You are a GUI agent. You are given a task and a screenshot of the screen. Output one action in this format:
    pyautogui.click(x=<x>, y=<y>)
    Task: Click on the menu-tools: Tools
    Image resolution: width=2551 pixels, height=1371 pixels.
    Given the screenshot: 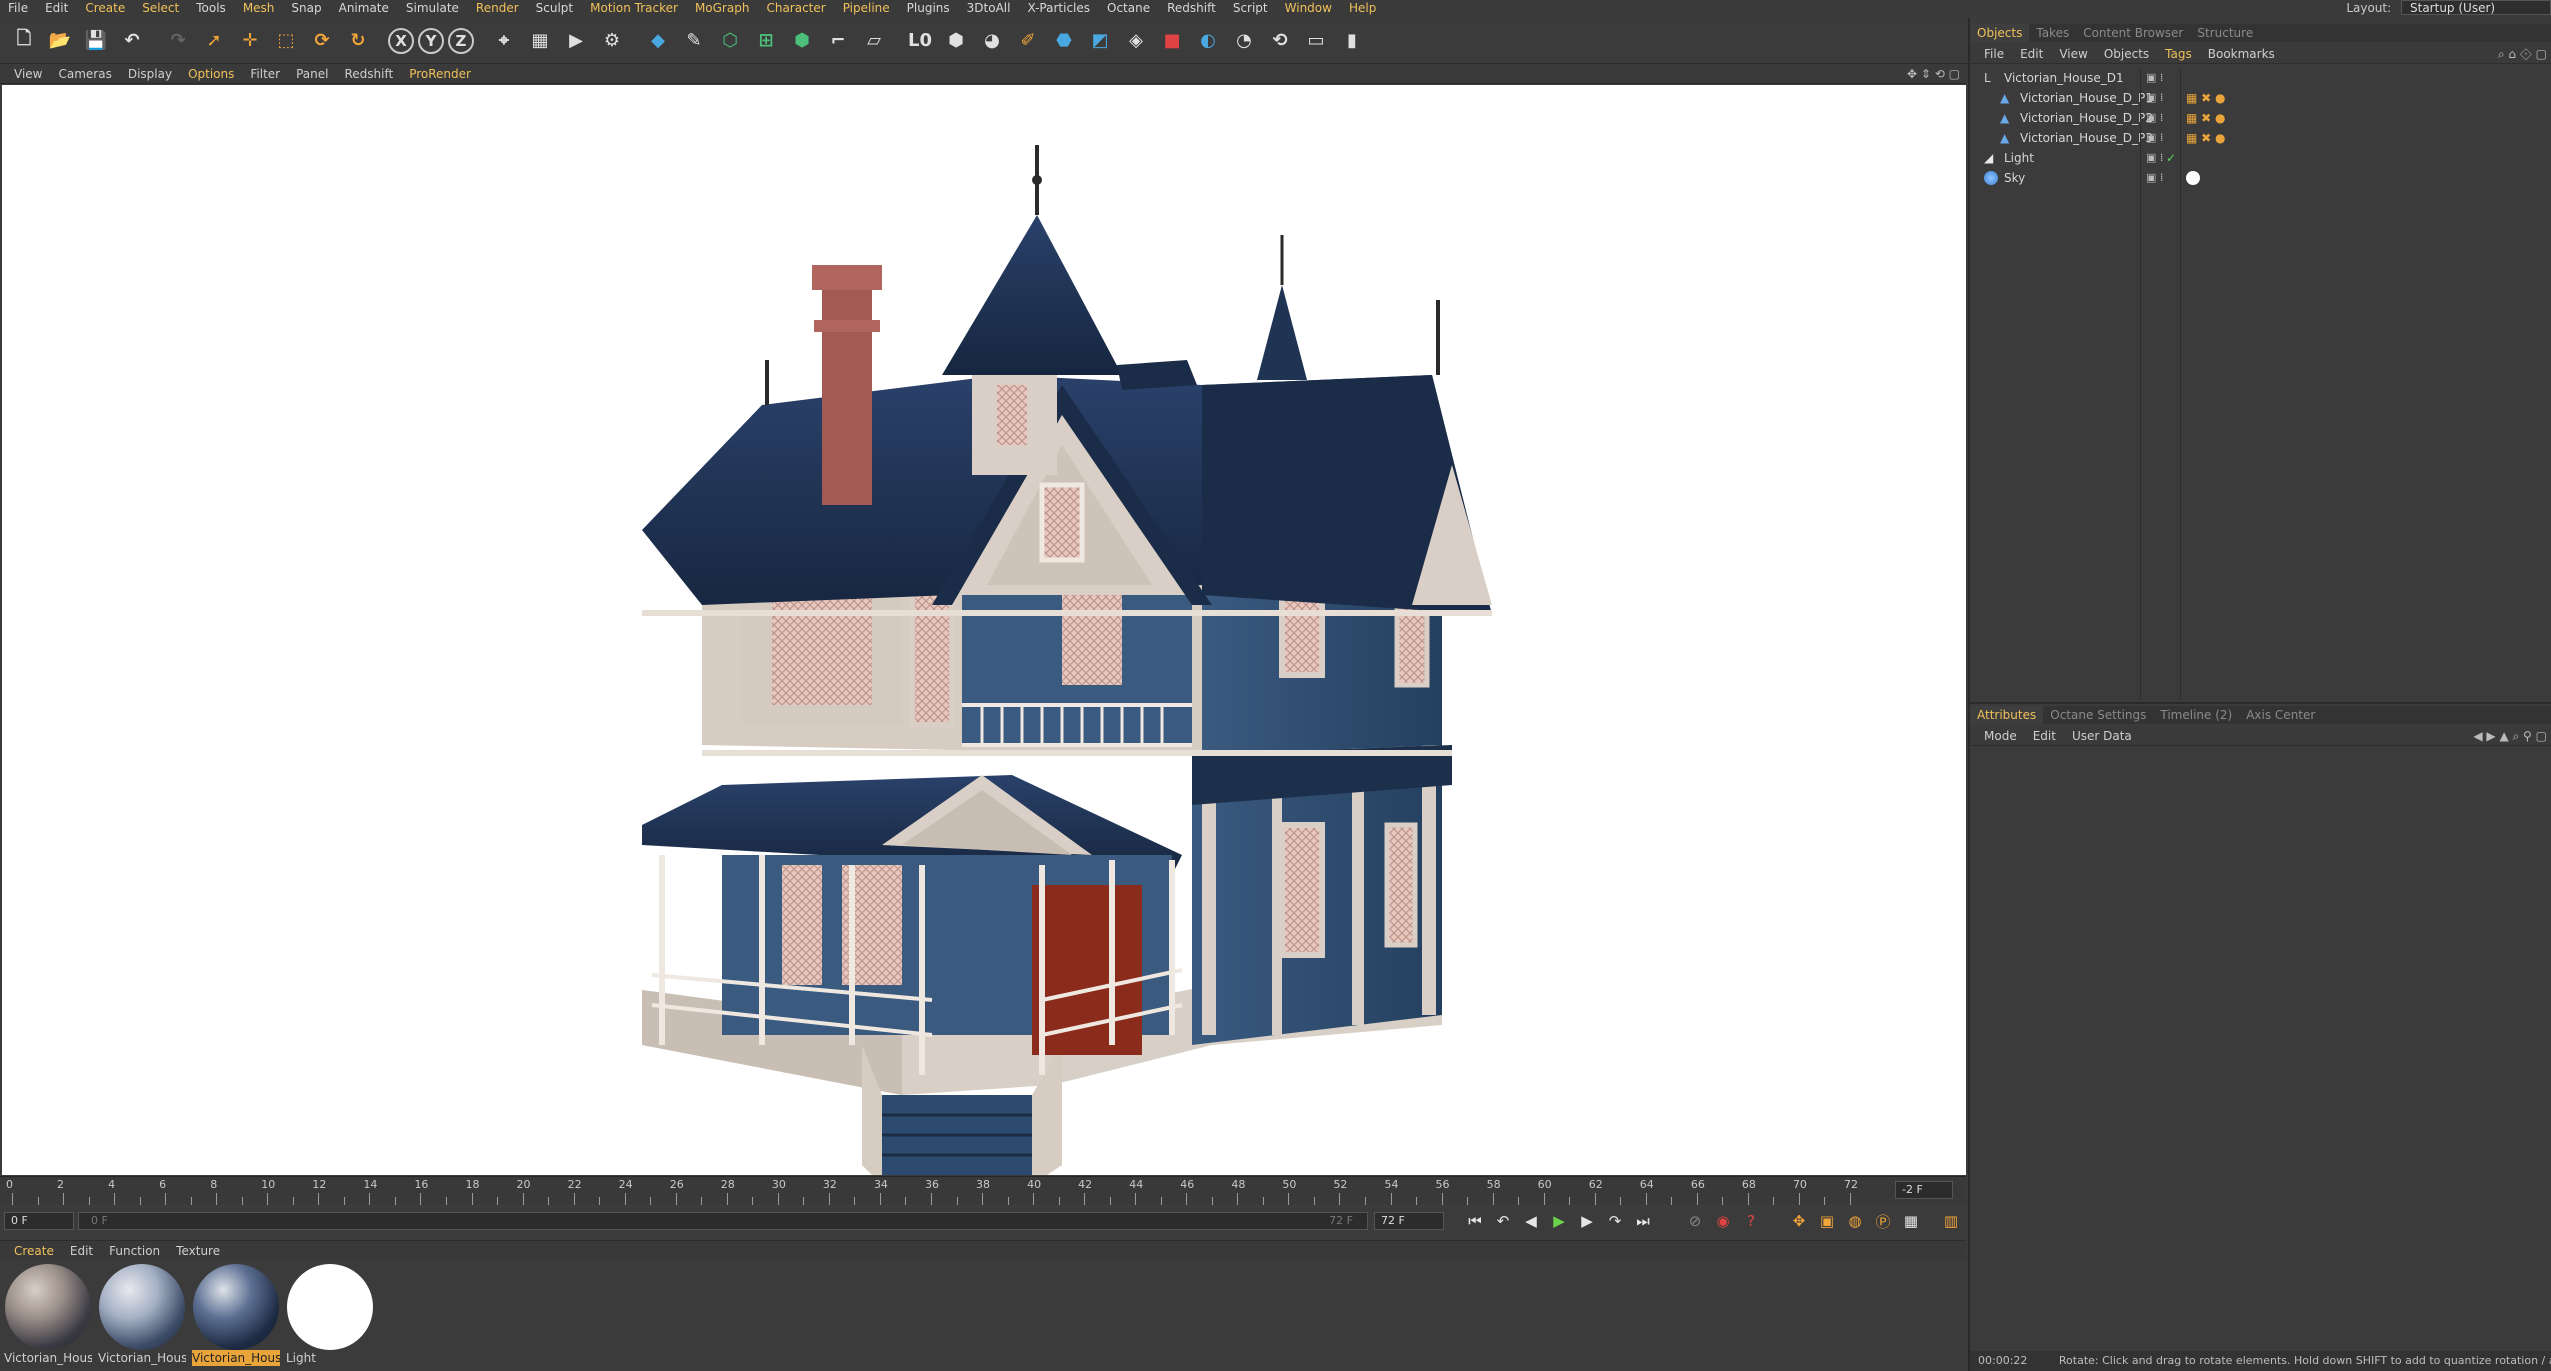 What is the action you would take?
    pyautogui.click(x=211, y=8)
    